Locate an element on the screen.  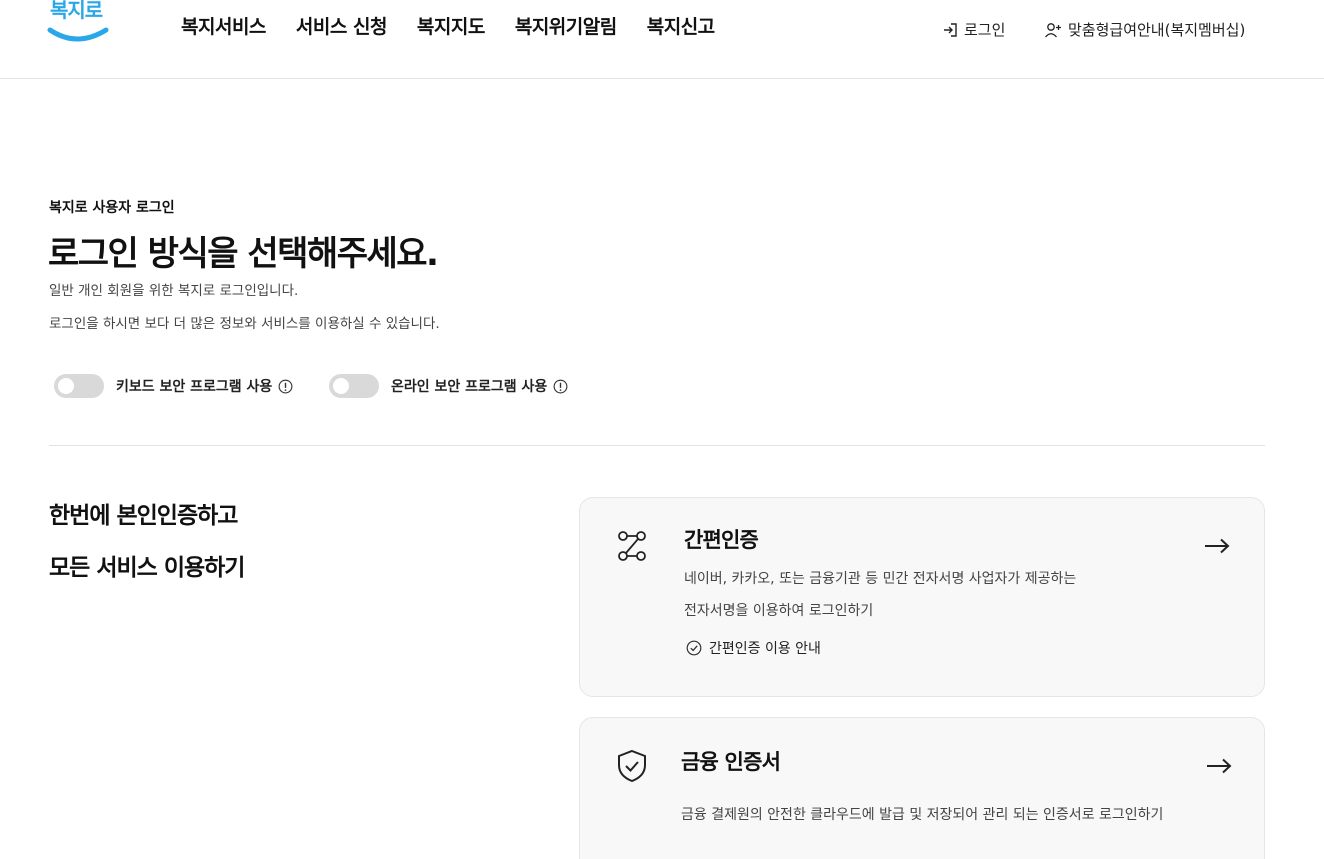
route-icon is located at coordinates (632, 546).